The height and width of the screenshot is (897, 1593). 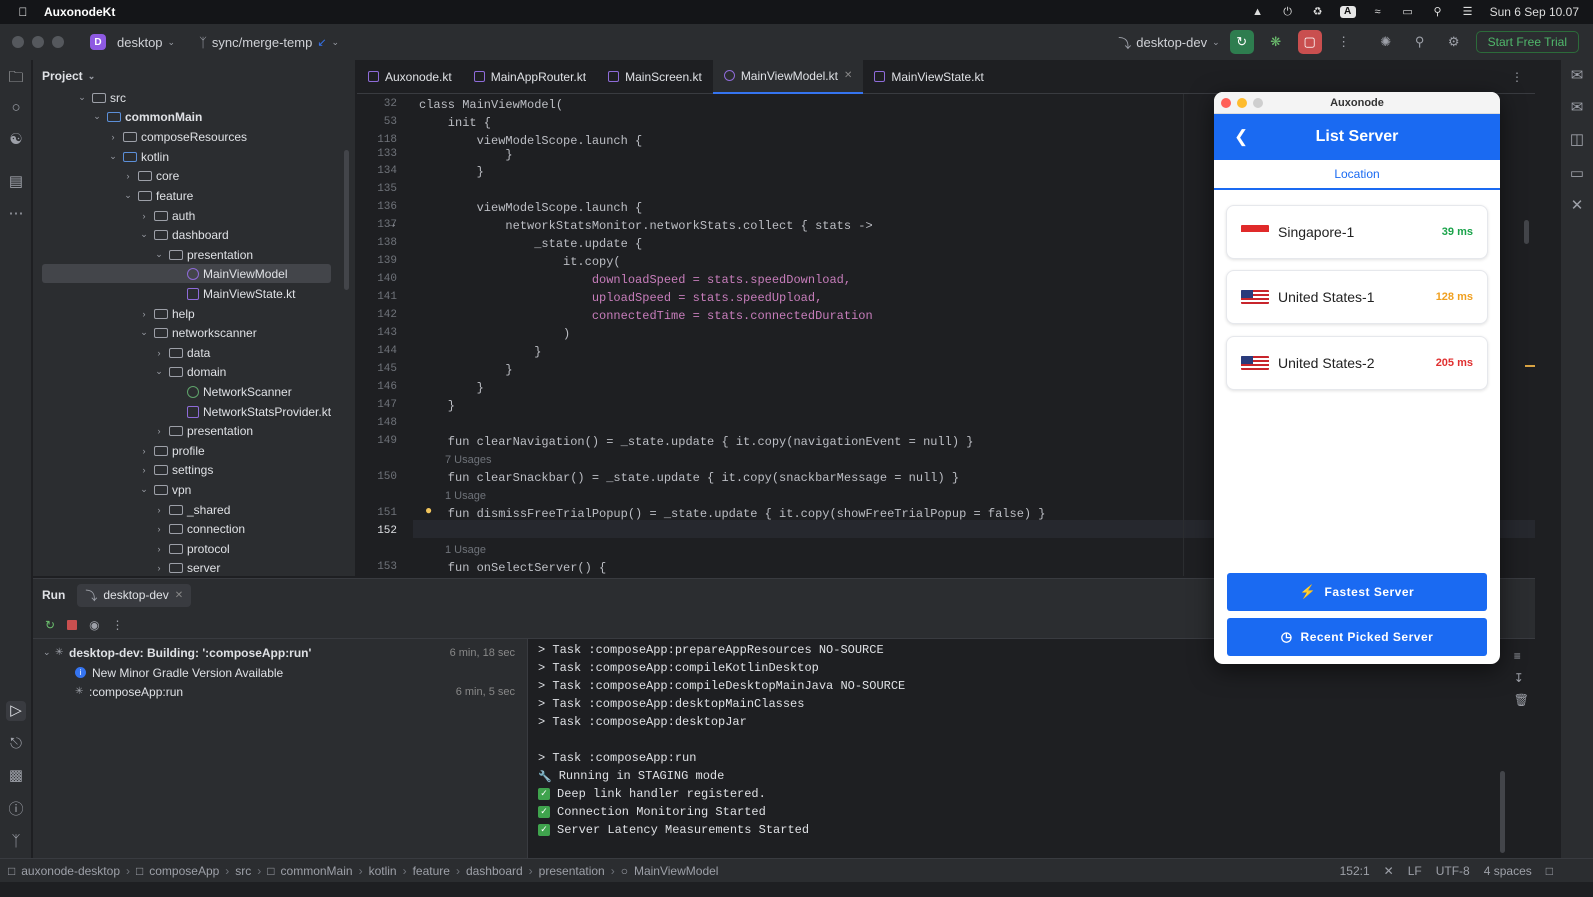 What do you see at coordinates (16, 810) in the screenshot?
I see `problems-icon: ⓘ` at bounding box center [16, 810].